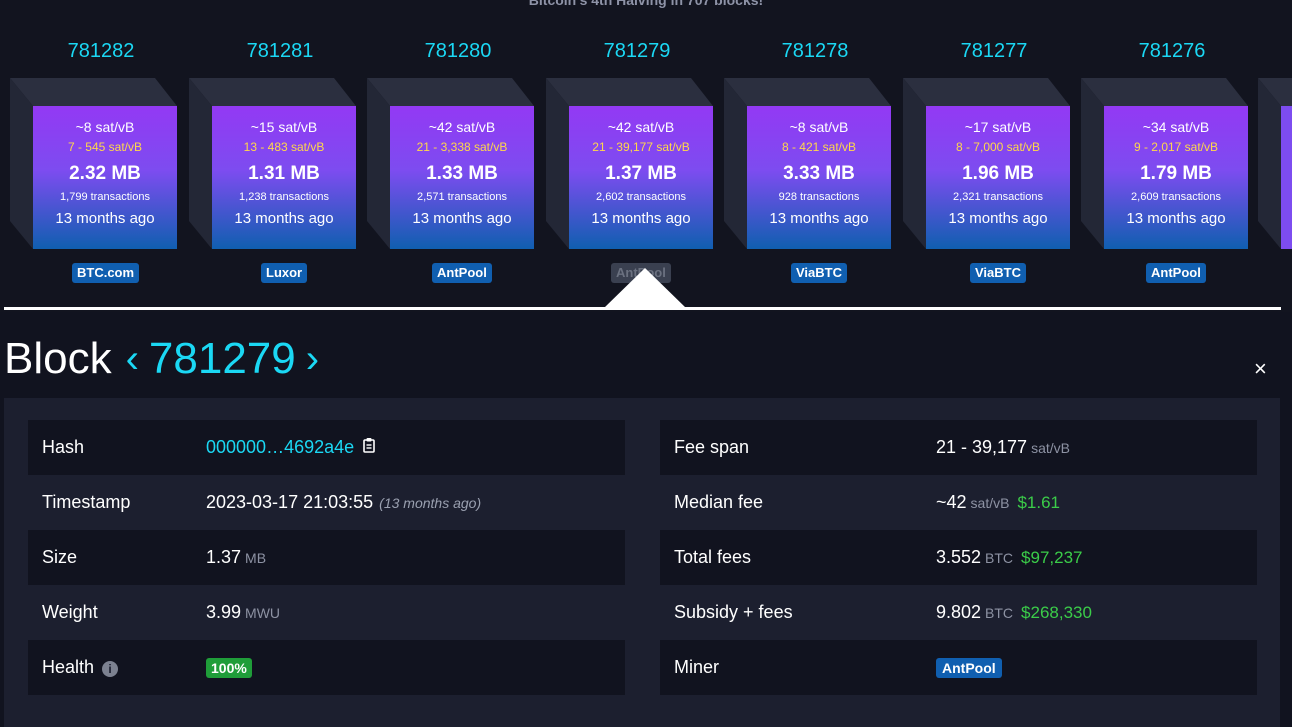  I want to click on clipboard-copy-icon, so click(369, 447).